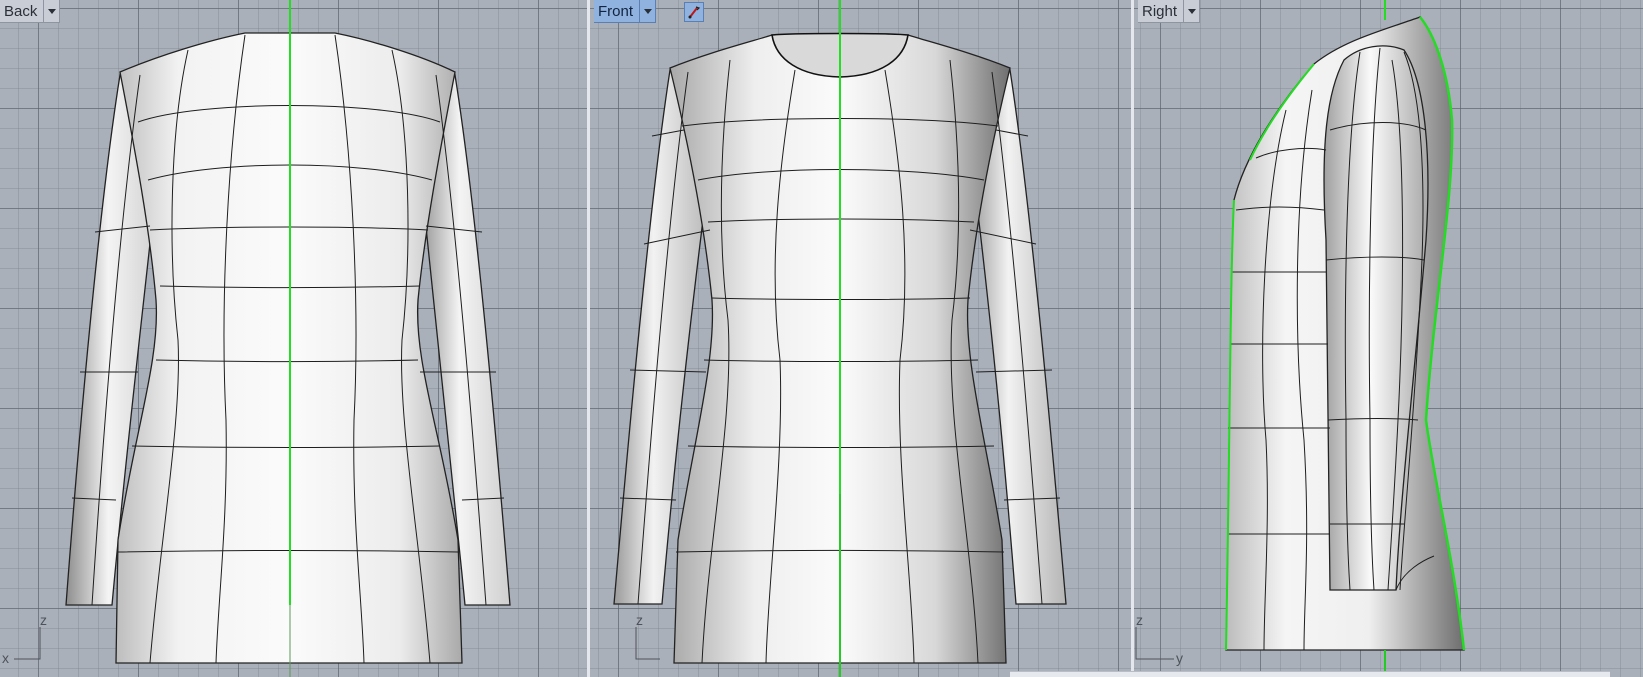  I want to click on viewport-title-back: Back, so click(30, 11).